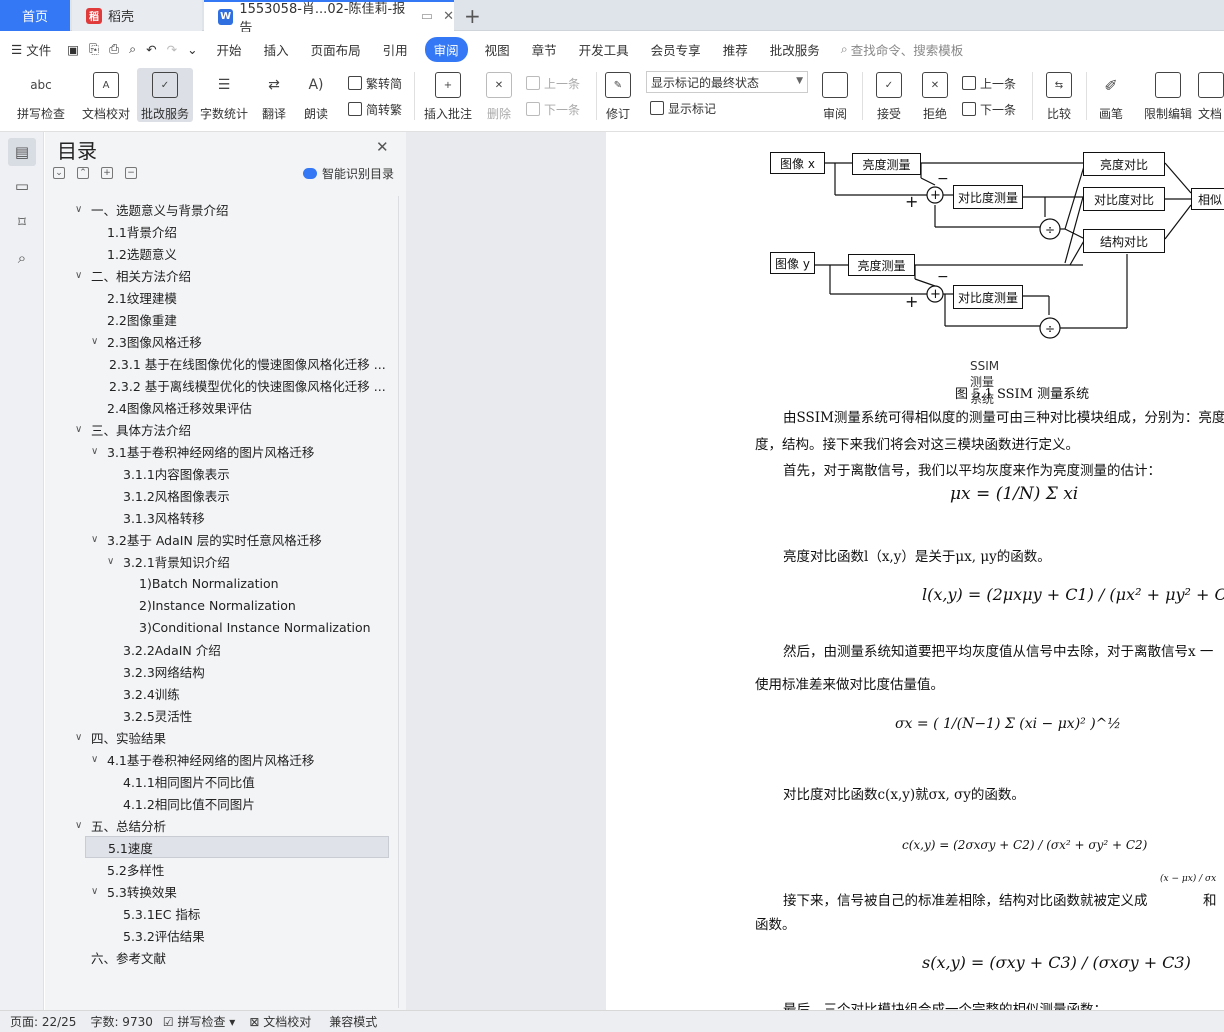 This screenshot has width=1224, height=1032. Describe the element at coordinates (844, 49) in the screenshot. I see `search-icon: ⌕` at that location.